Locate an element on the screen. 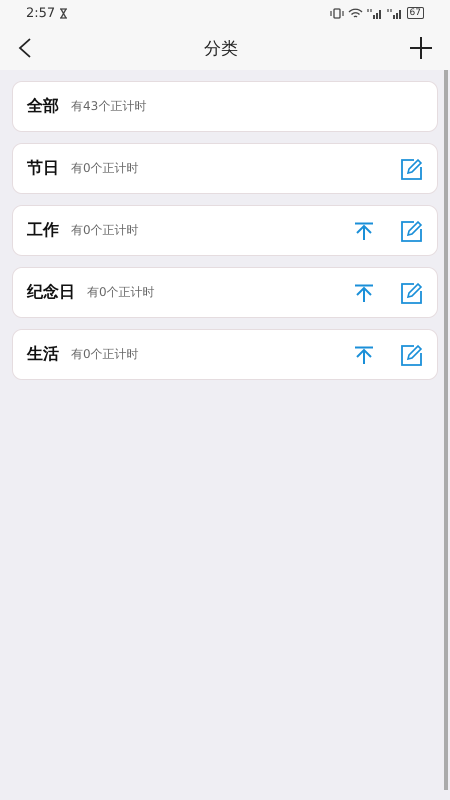 The width and height of the screenshot is (450, 800). status-time: 2:57 is located at coordinates (41, 13).